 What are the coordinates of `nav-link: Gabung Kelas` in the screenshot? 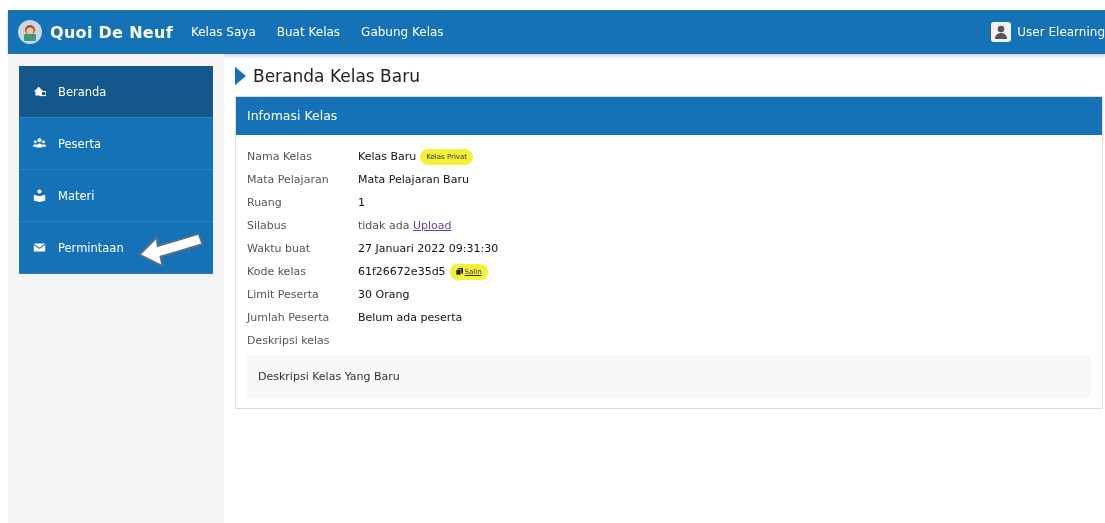 It's located at (402, 32).